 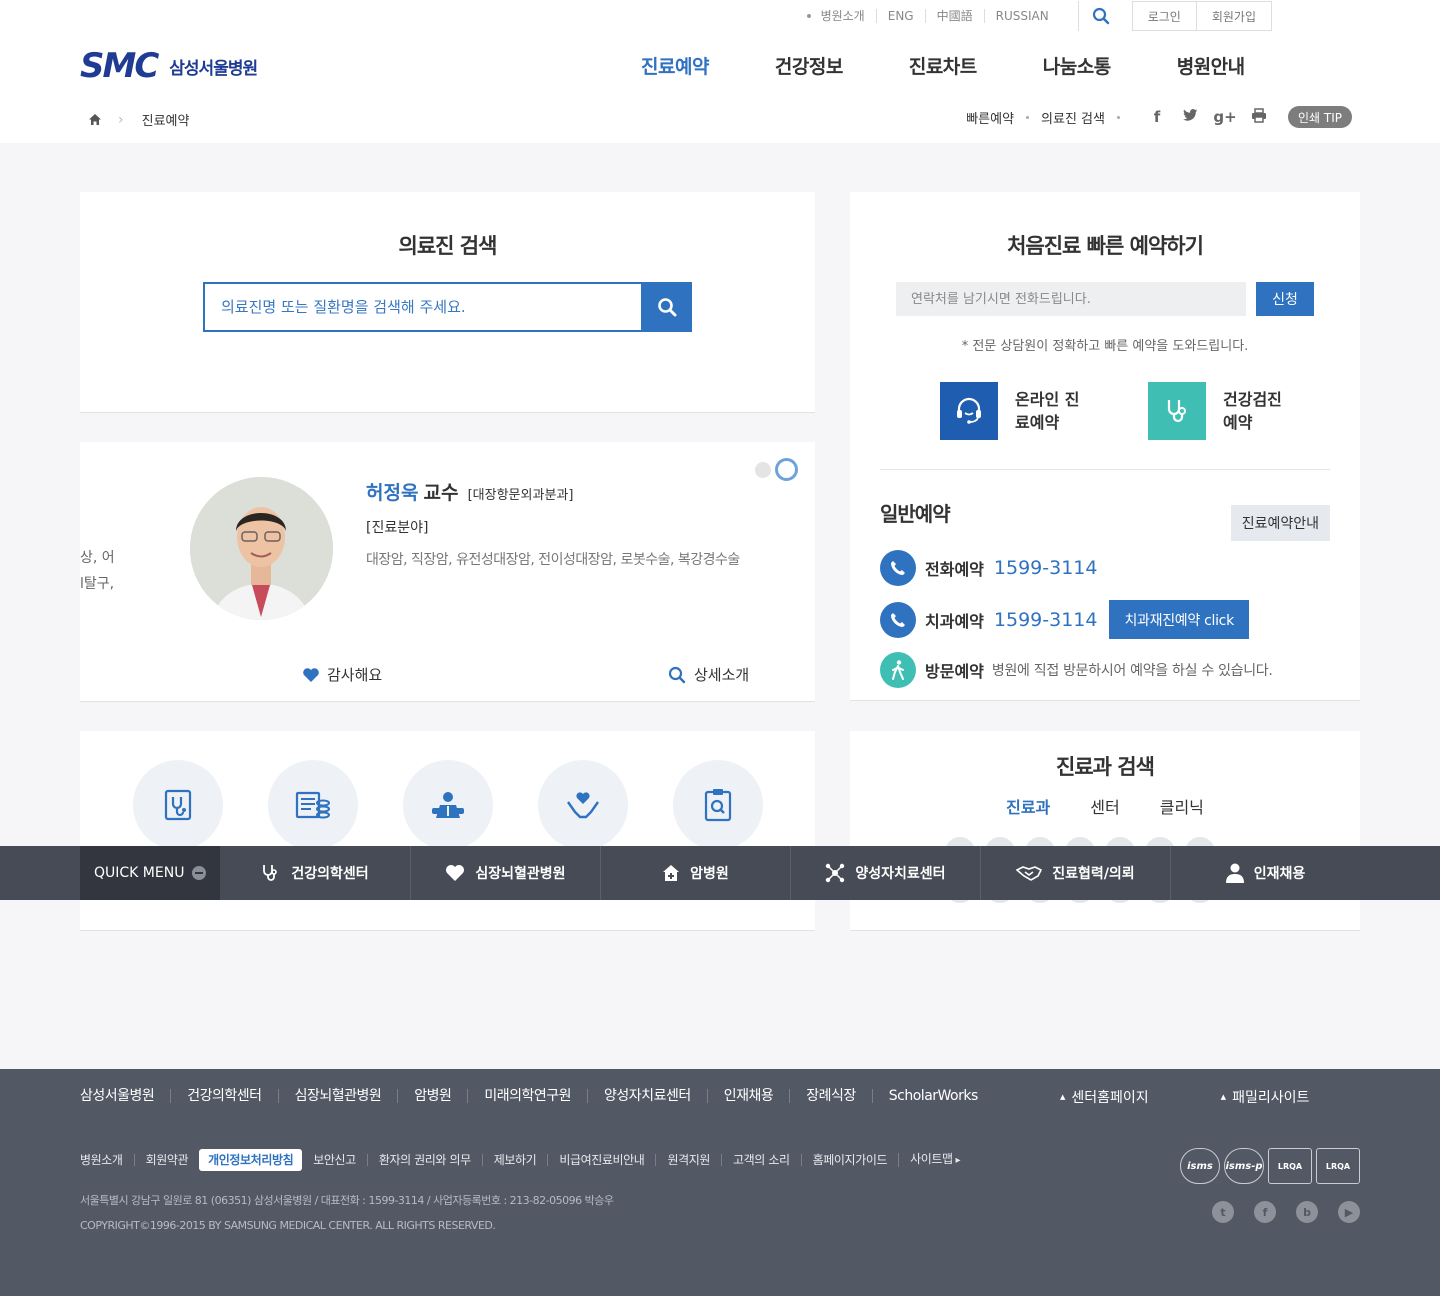 I want to click on patient-icon, so click(x=448, y=805).